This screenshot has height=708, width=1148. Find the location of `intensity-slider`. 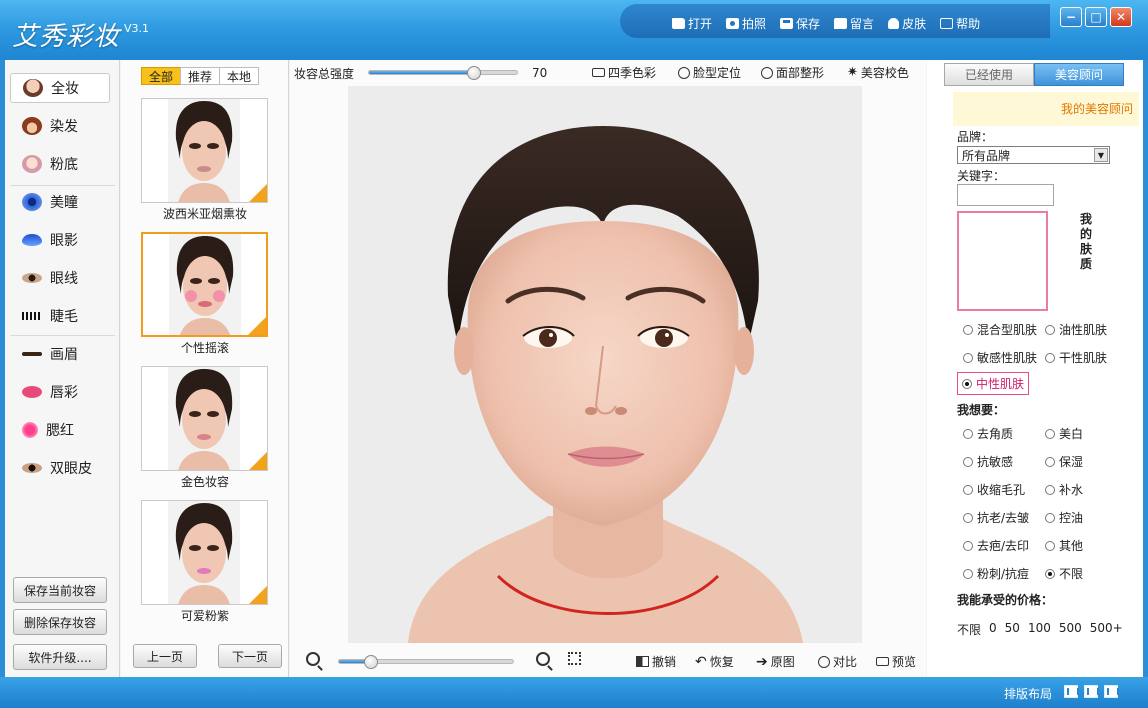

intensity-slider is located at coordinates (443, 73).